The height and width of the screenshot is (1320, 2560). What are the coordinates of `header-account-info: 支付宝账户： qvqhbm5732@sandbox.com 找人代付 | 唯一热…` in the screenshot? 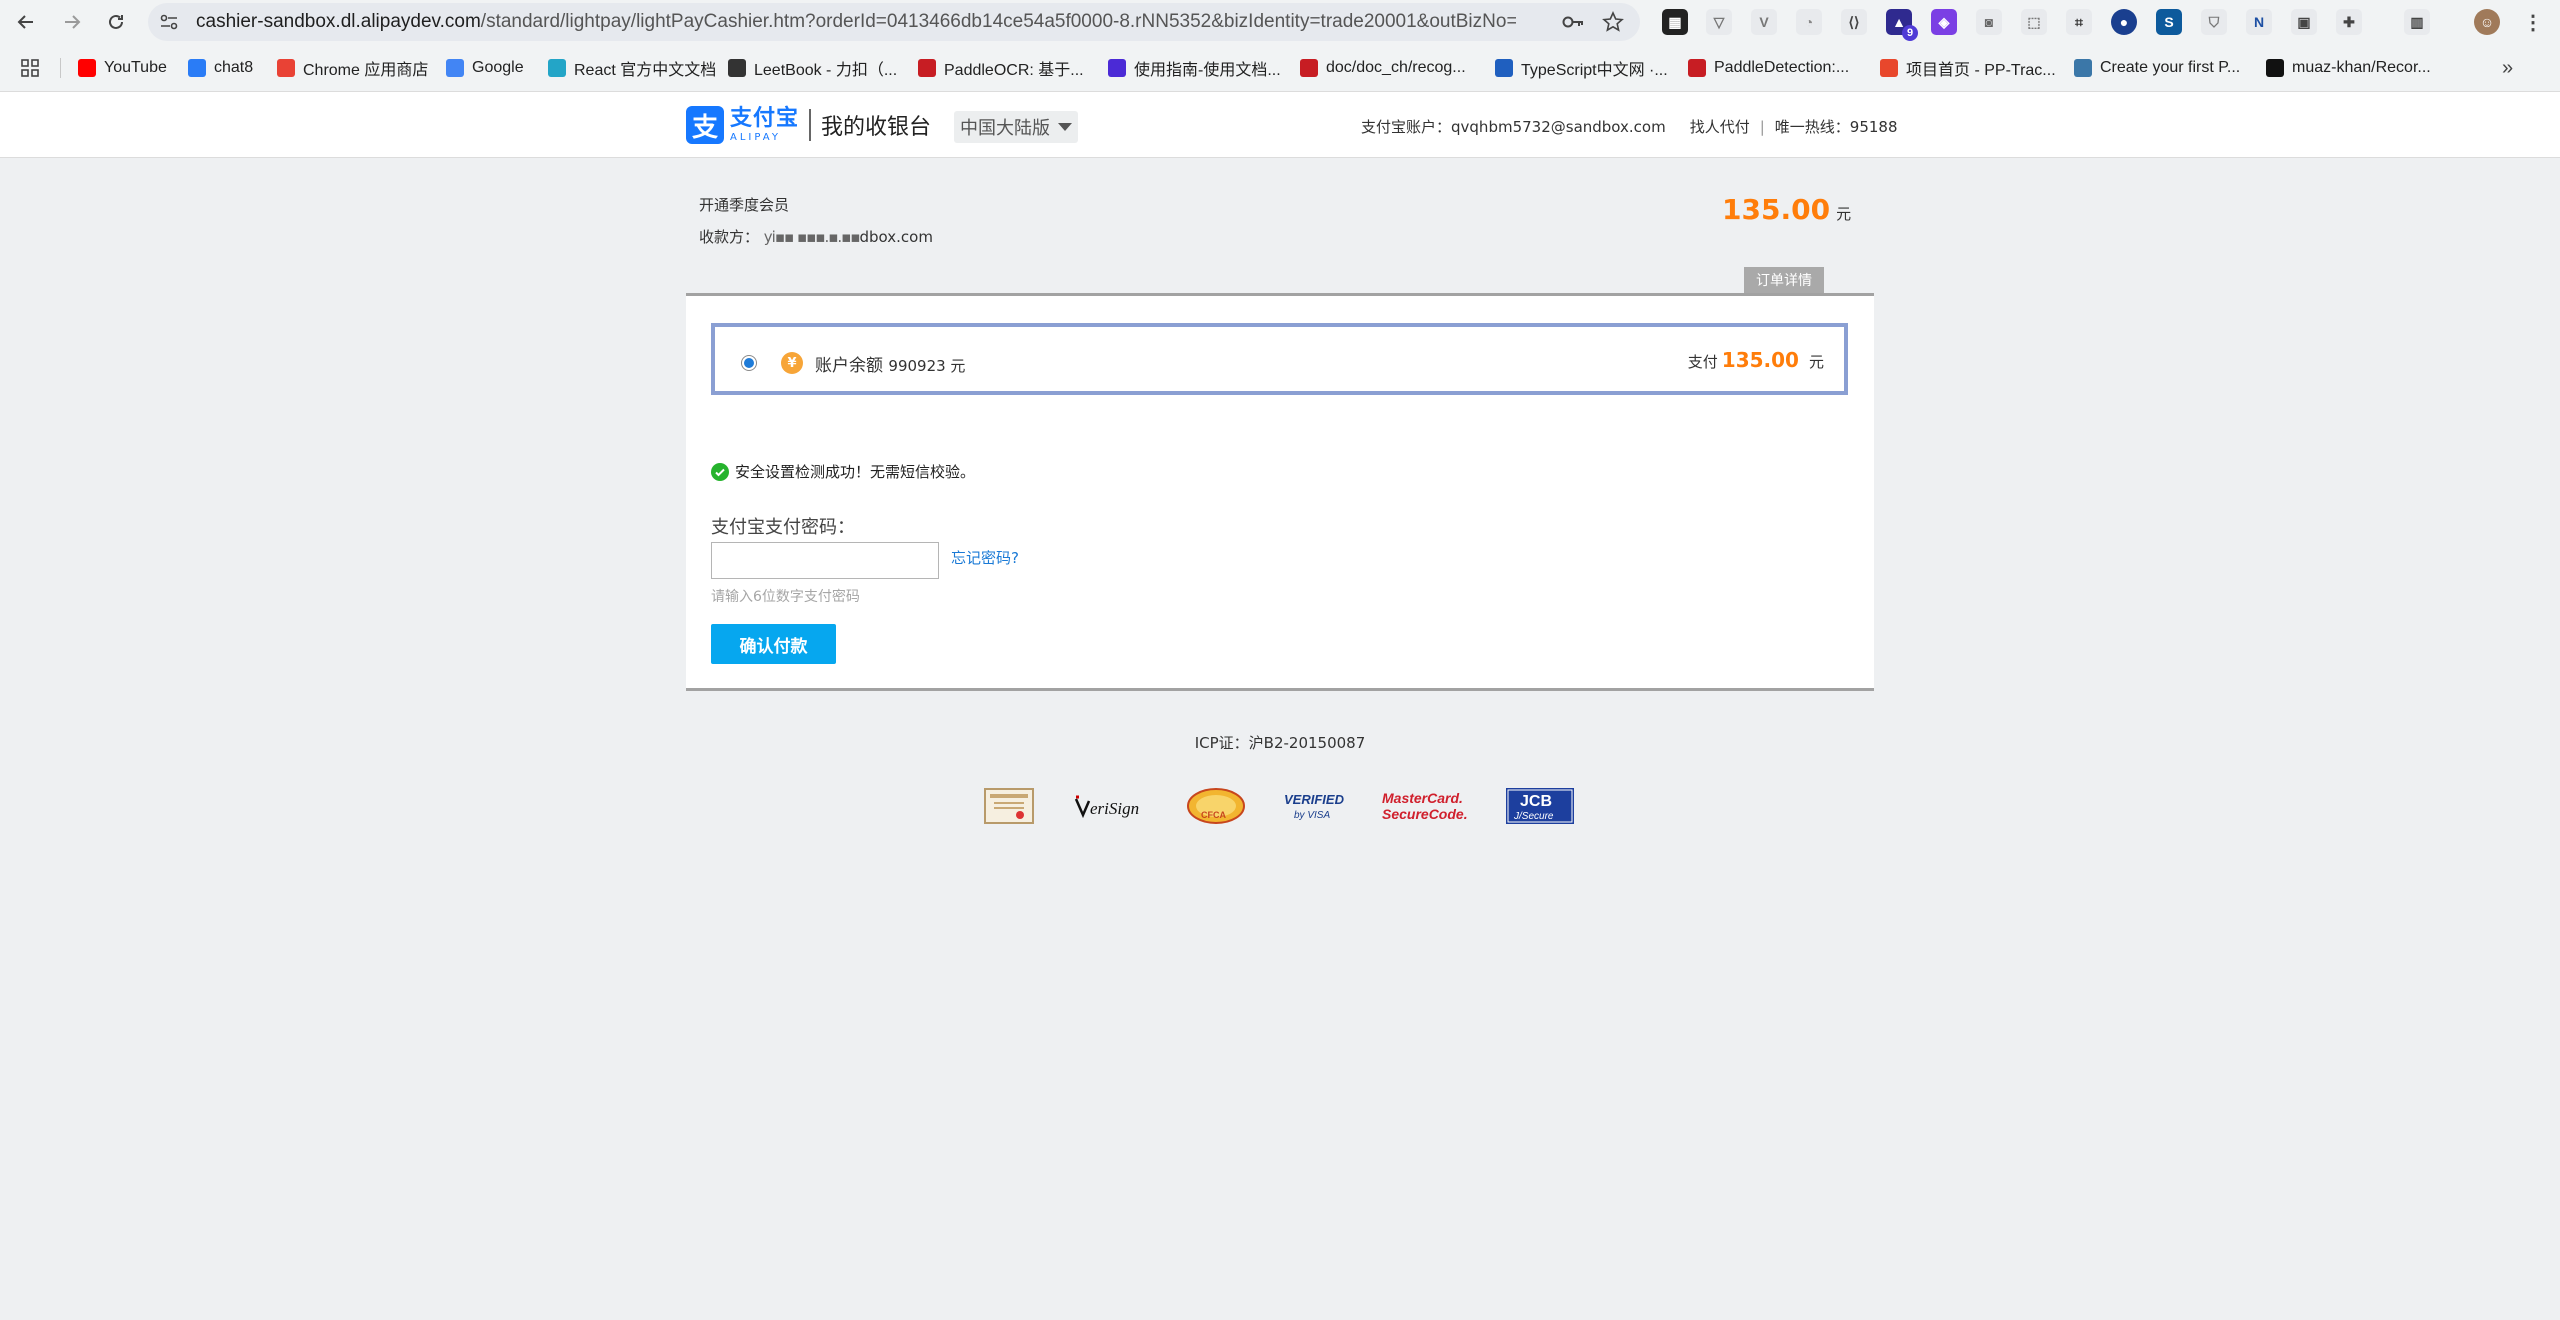 It's located at (1629, 126).